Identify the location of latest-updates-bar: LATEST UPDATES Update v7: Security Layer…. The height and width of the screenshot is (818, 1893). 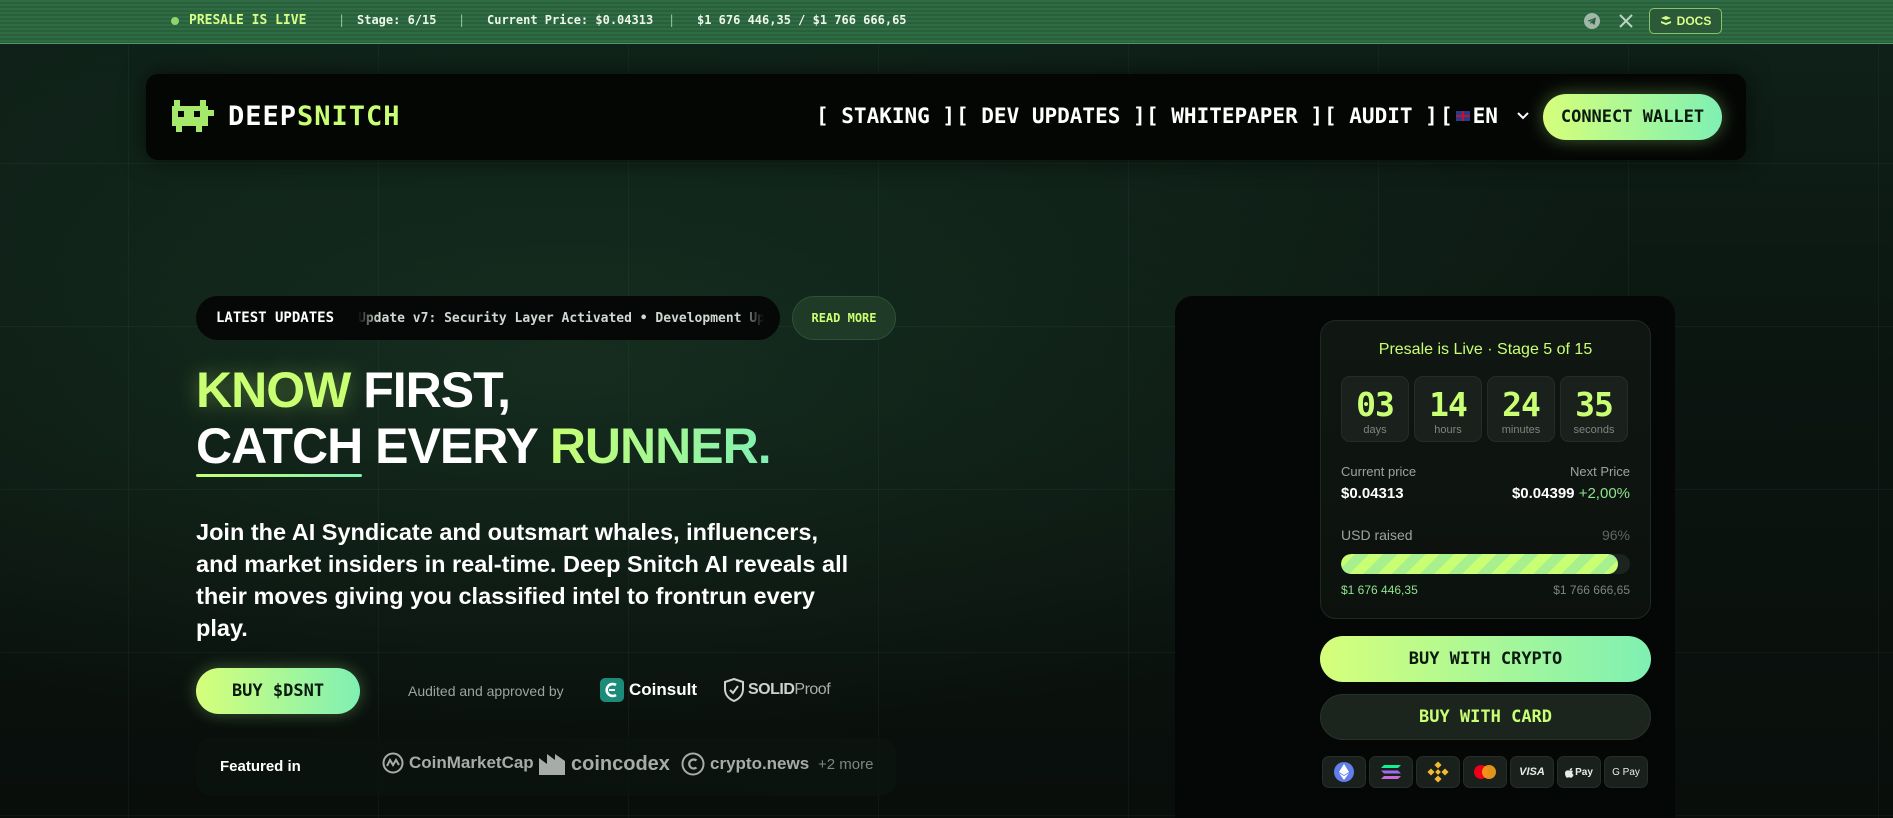
(488, 318).